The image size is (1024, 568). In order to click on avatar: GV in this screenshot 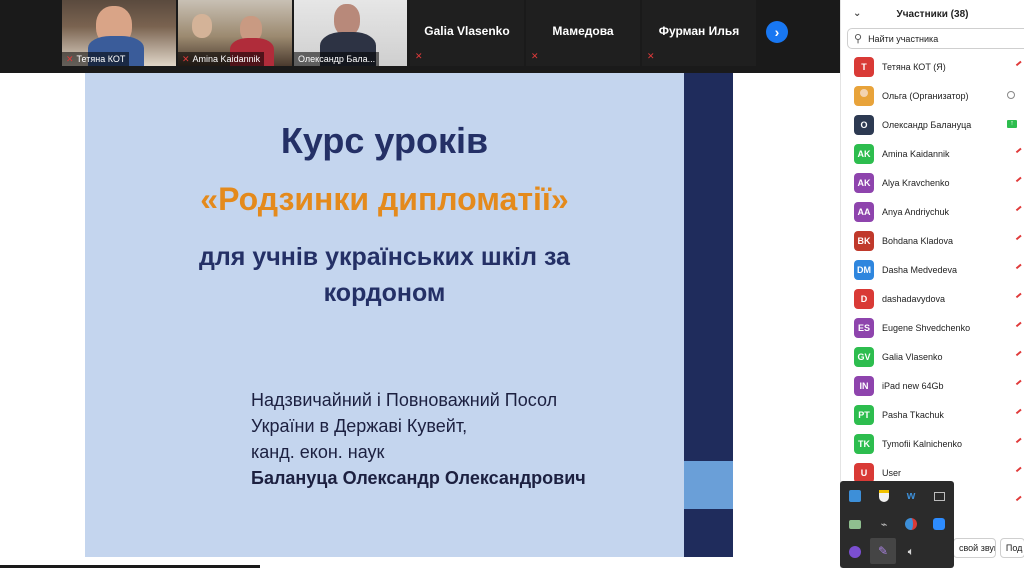, I will do `click(864, 356)`.